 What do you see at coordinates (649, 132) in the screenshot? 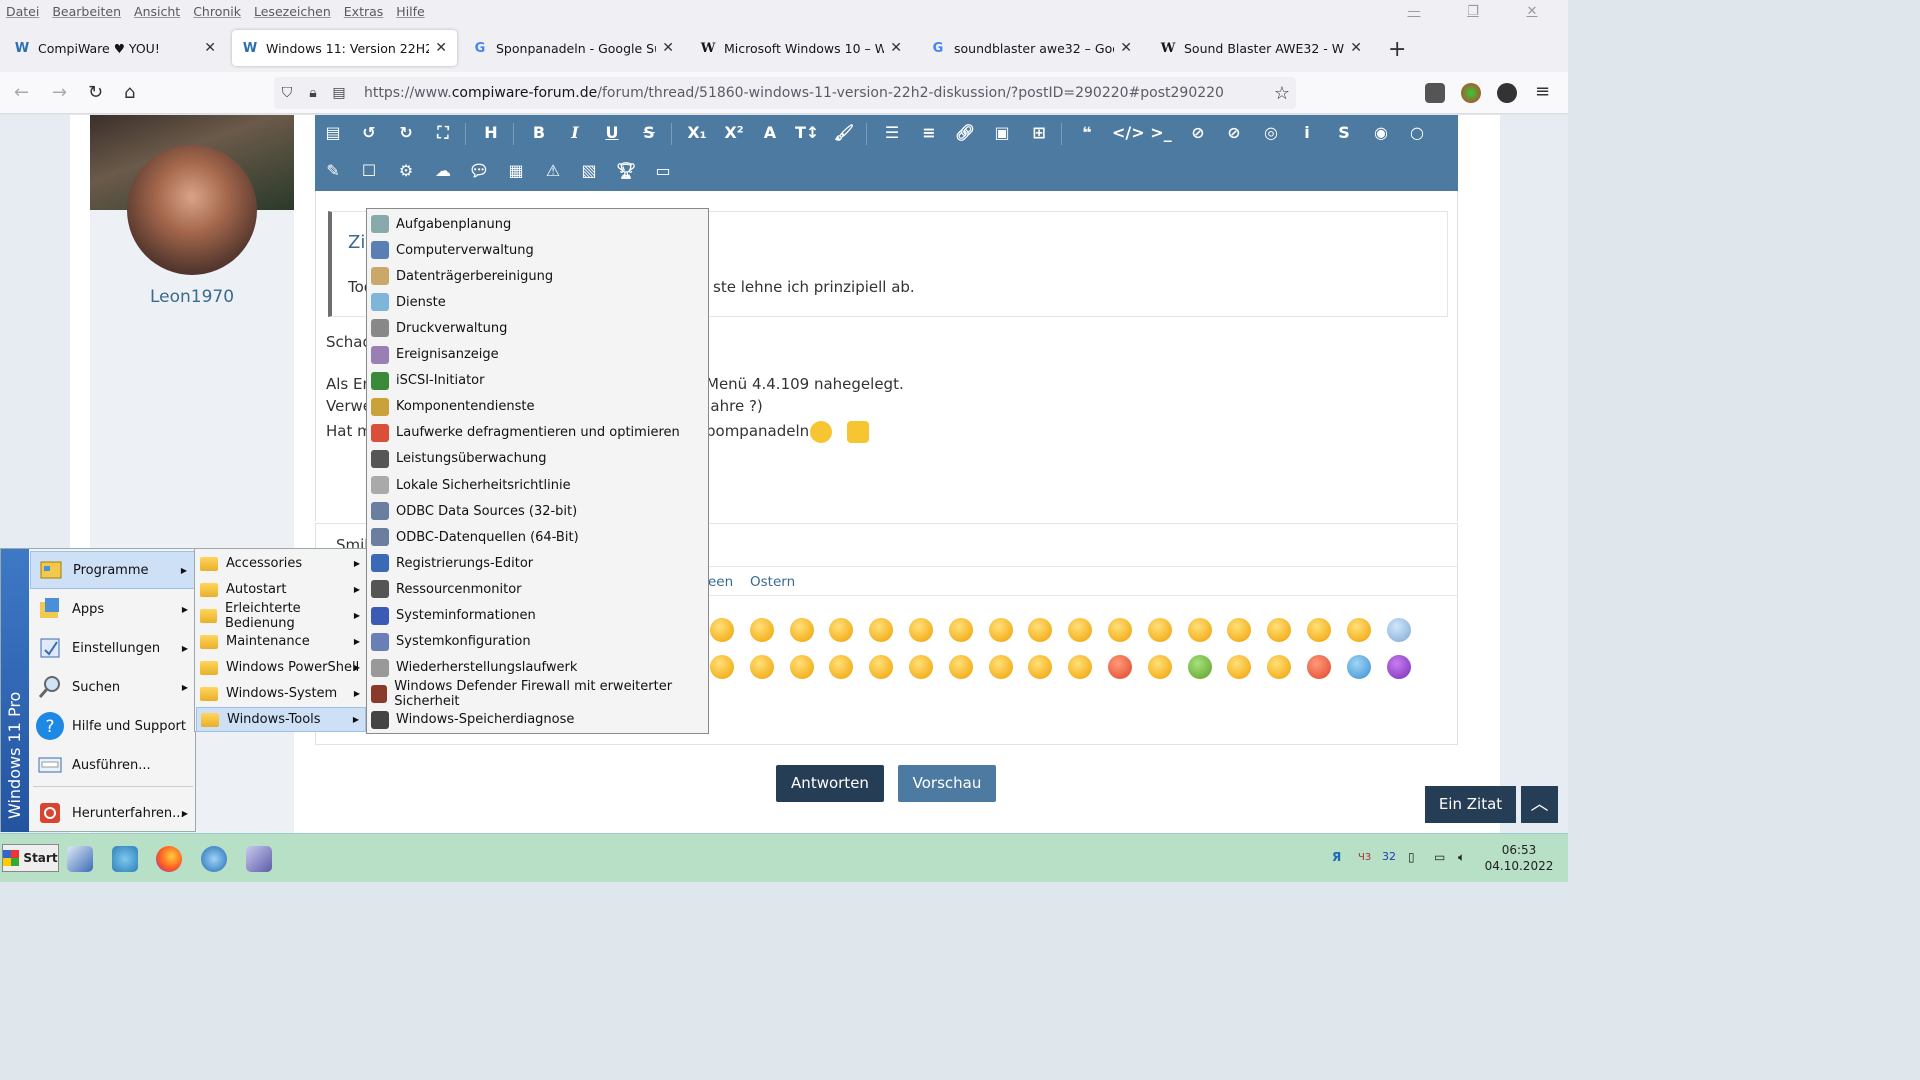
I see `strikethrough-icon: S` at bounding box center [649, 132].